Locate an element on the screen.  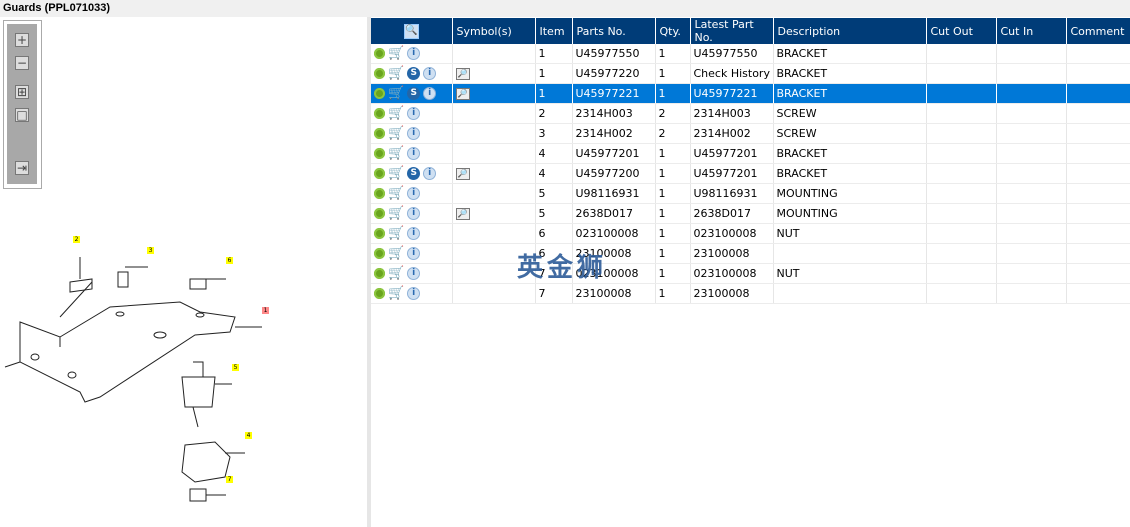
symbols-cell is located at coordinates (494, 293).